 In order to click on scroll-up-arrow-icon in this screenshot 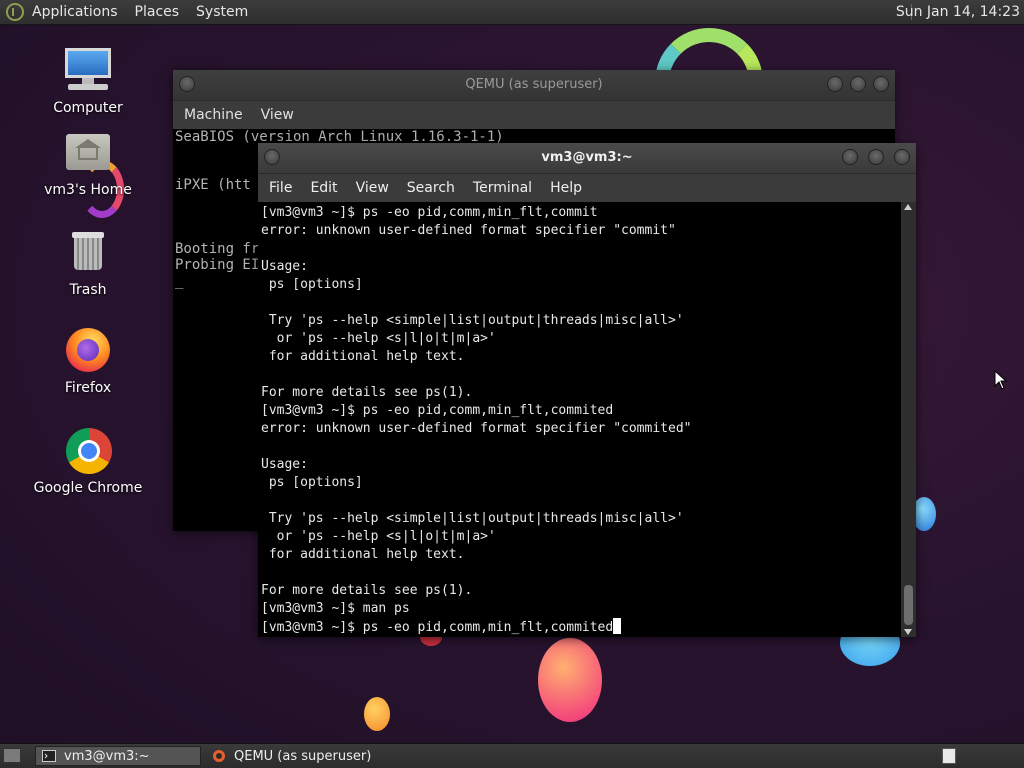, I will do `click(908, 207)`.